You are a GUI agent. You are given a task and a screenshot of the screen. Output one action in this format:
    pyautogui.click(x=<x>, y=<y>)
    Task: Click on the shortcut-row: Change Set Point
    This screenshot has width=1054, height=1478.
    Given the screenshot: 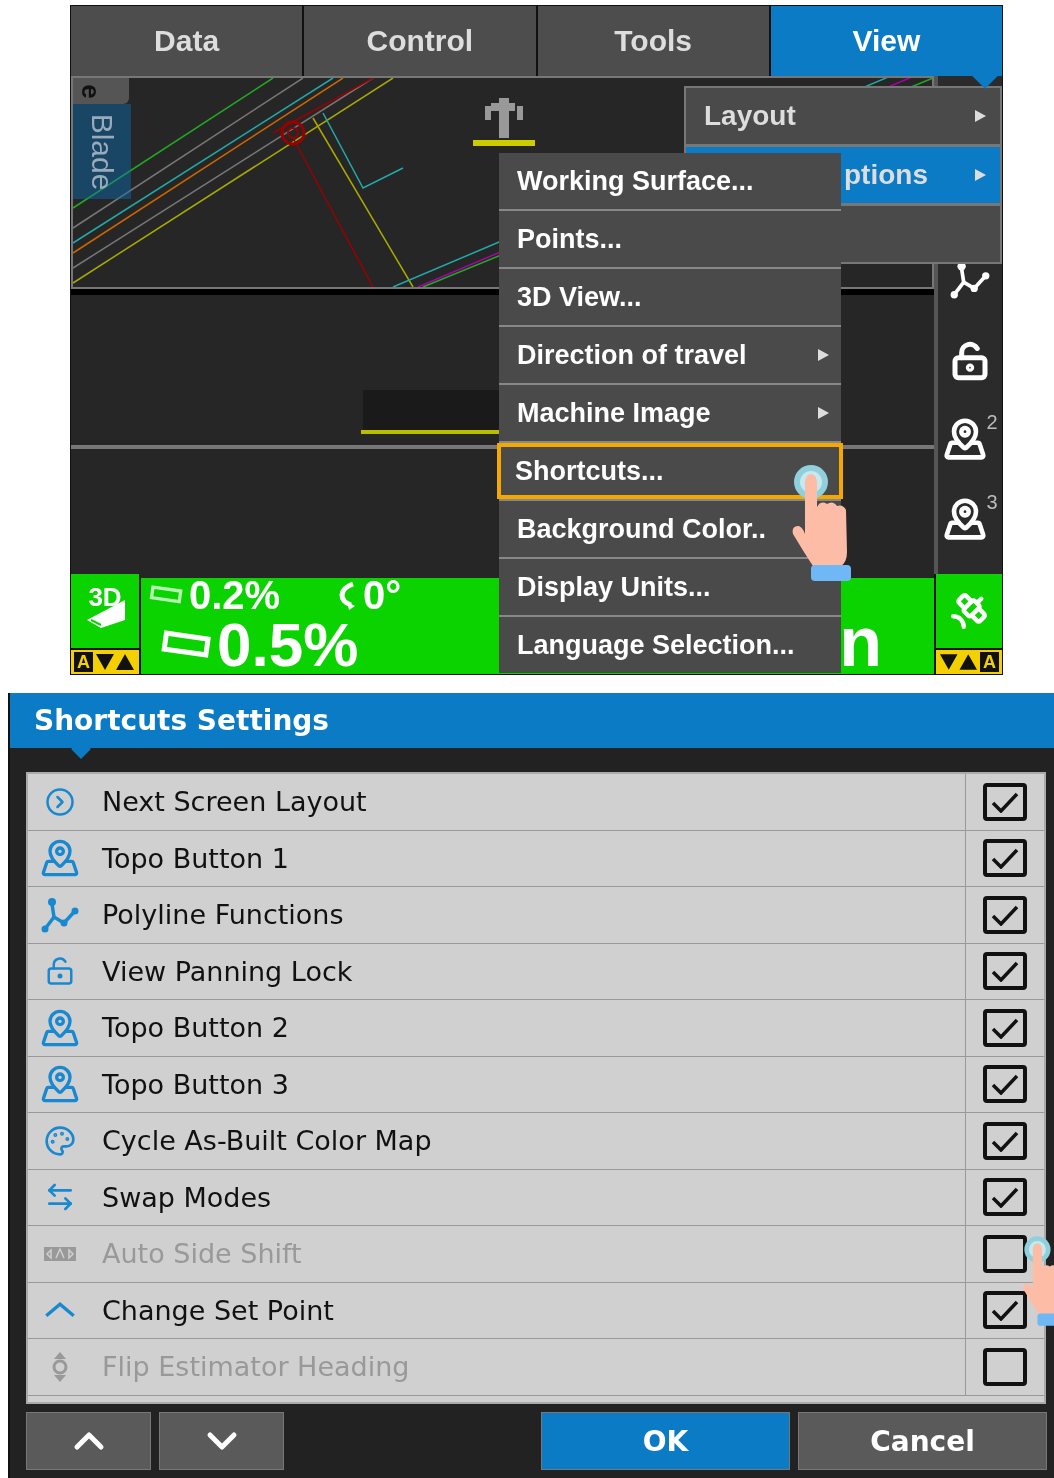 What is the action you would take?
    pyautogui.click(x=497, y=1310)
    